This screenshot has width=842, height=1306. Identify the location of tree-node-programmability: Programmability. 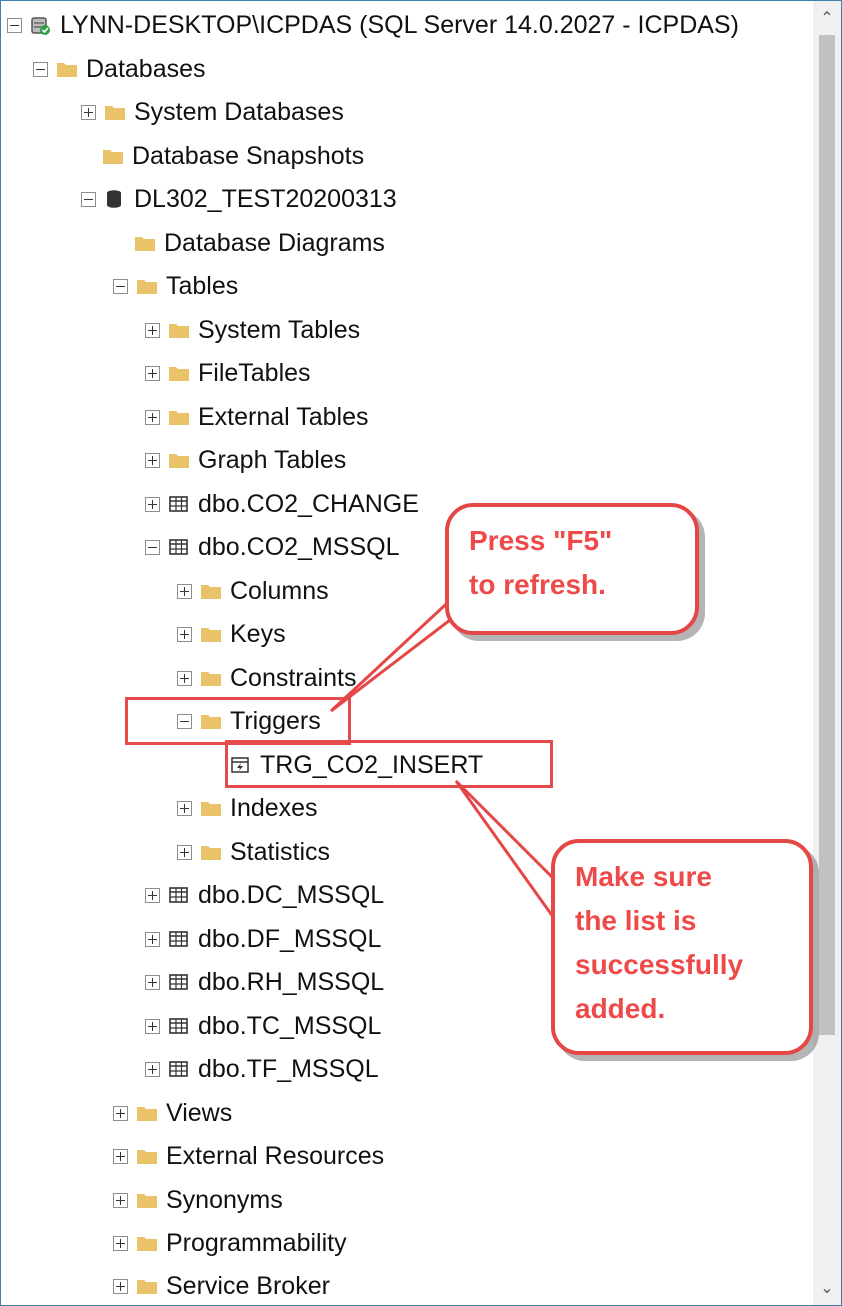
(230, 1243).